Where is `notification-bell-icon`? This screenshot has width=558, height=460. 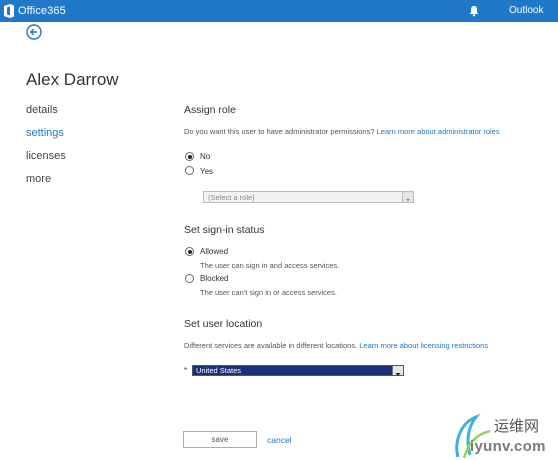
notification-bell-icon is located at coordinates (474, 11).